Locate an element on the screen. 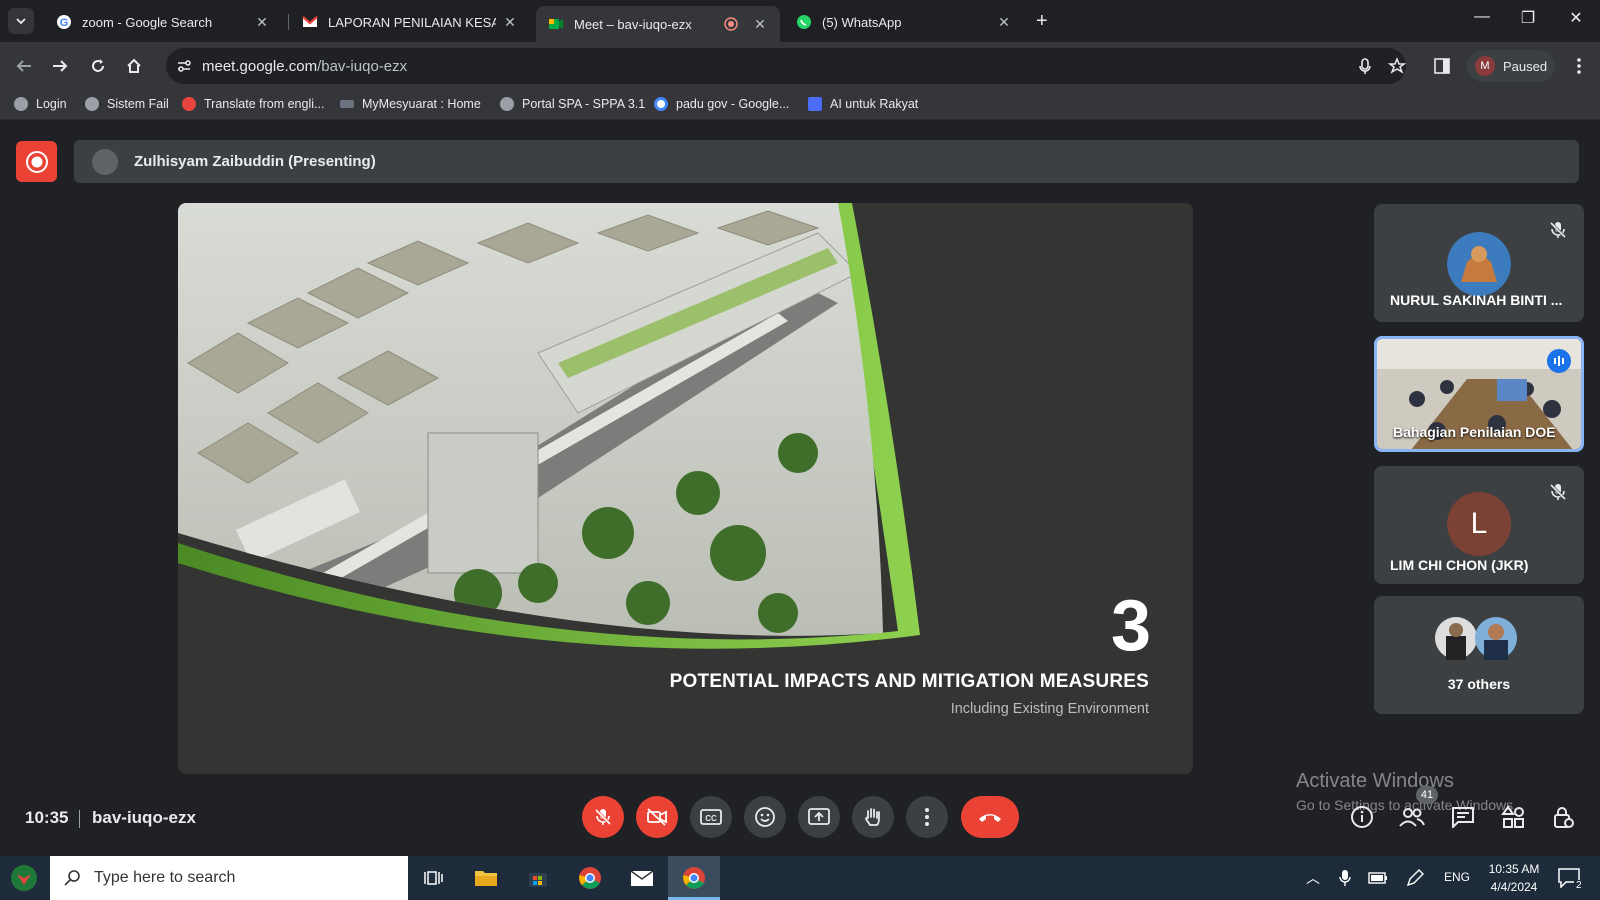 The image size is (1600, 900). taskbar-search-input: Type here to search is located at coordinates (229, 878).